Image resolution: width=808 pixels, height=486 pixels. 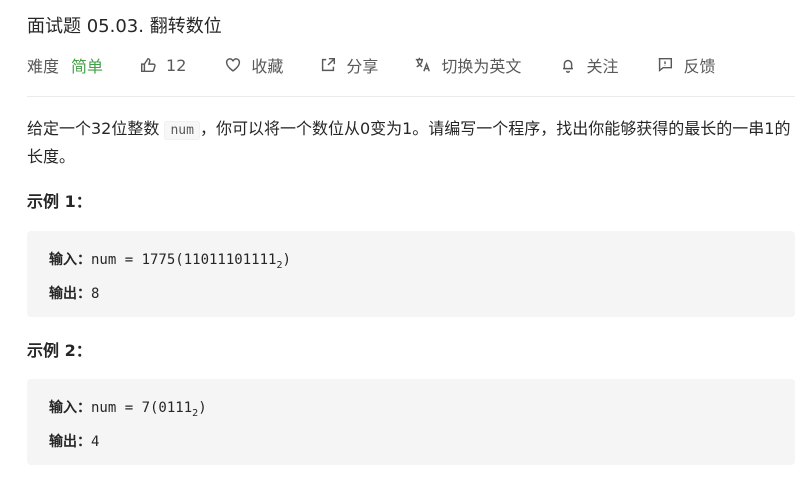 What do you see at coordinates (267, 66) in the screenshot?
I see `favorite-label: 收藏` at bounding box center [267, 66].